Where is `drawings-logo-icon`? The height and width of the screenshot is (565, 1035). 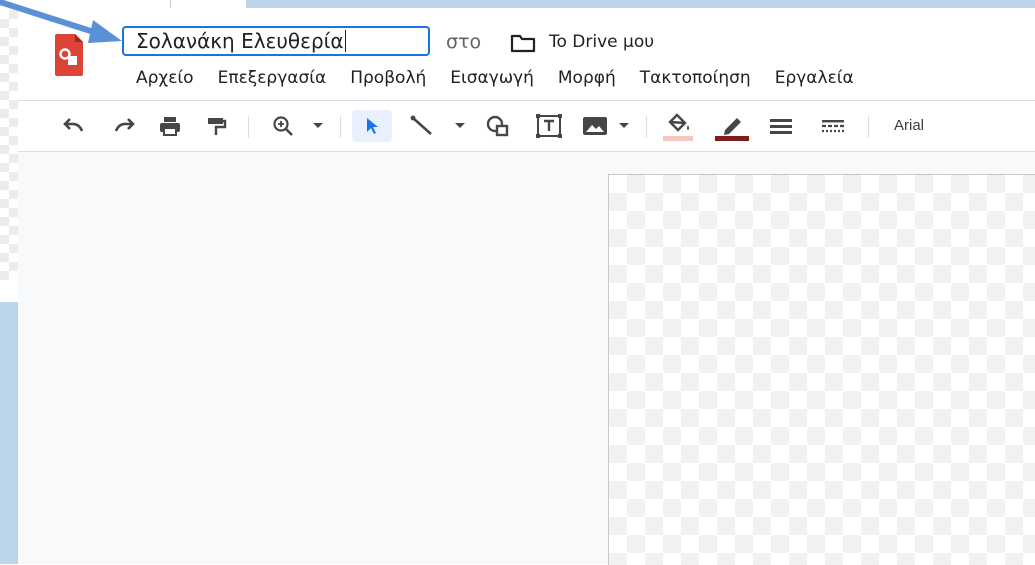 drawings-logo-icon is located at coordinates (69, 55).